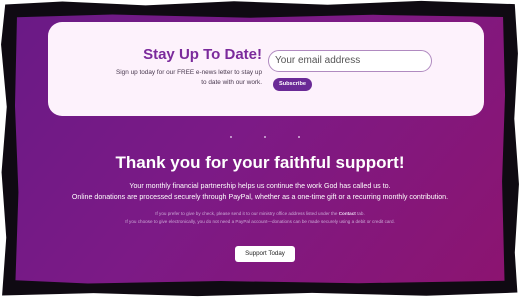 The height and width of the screenshot is (297, 520). I want to click on dot-divider, so click(265, 137).